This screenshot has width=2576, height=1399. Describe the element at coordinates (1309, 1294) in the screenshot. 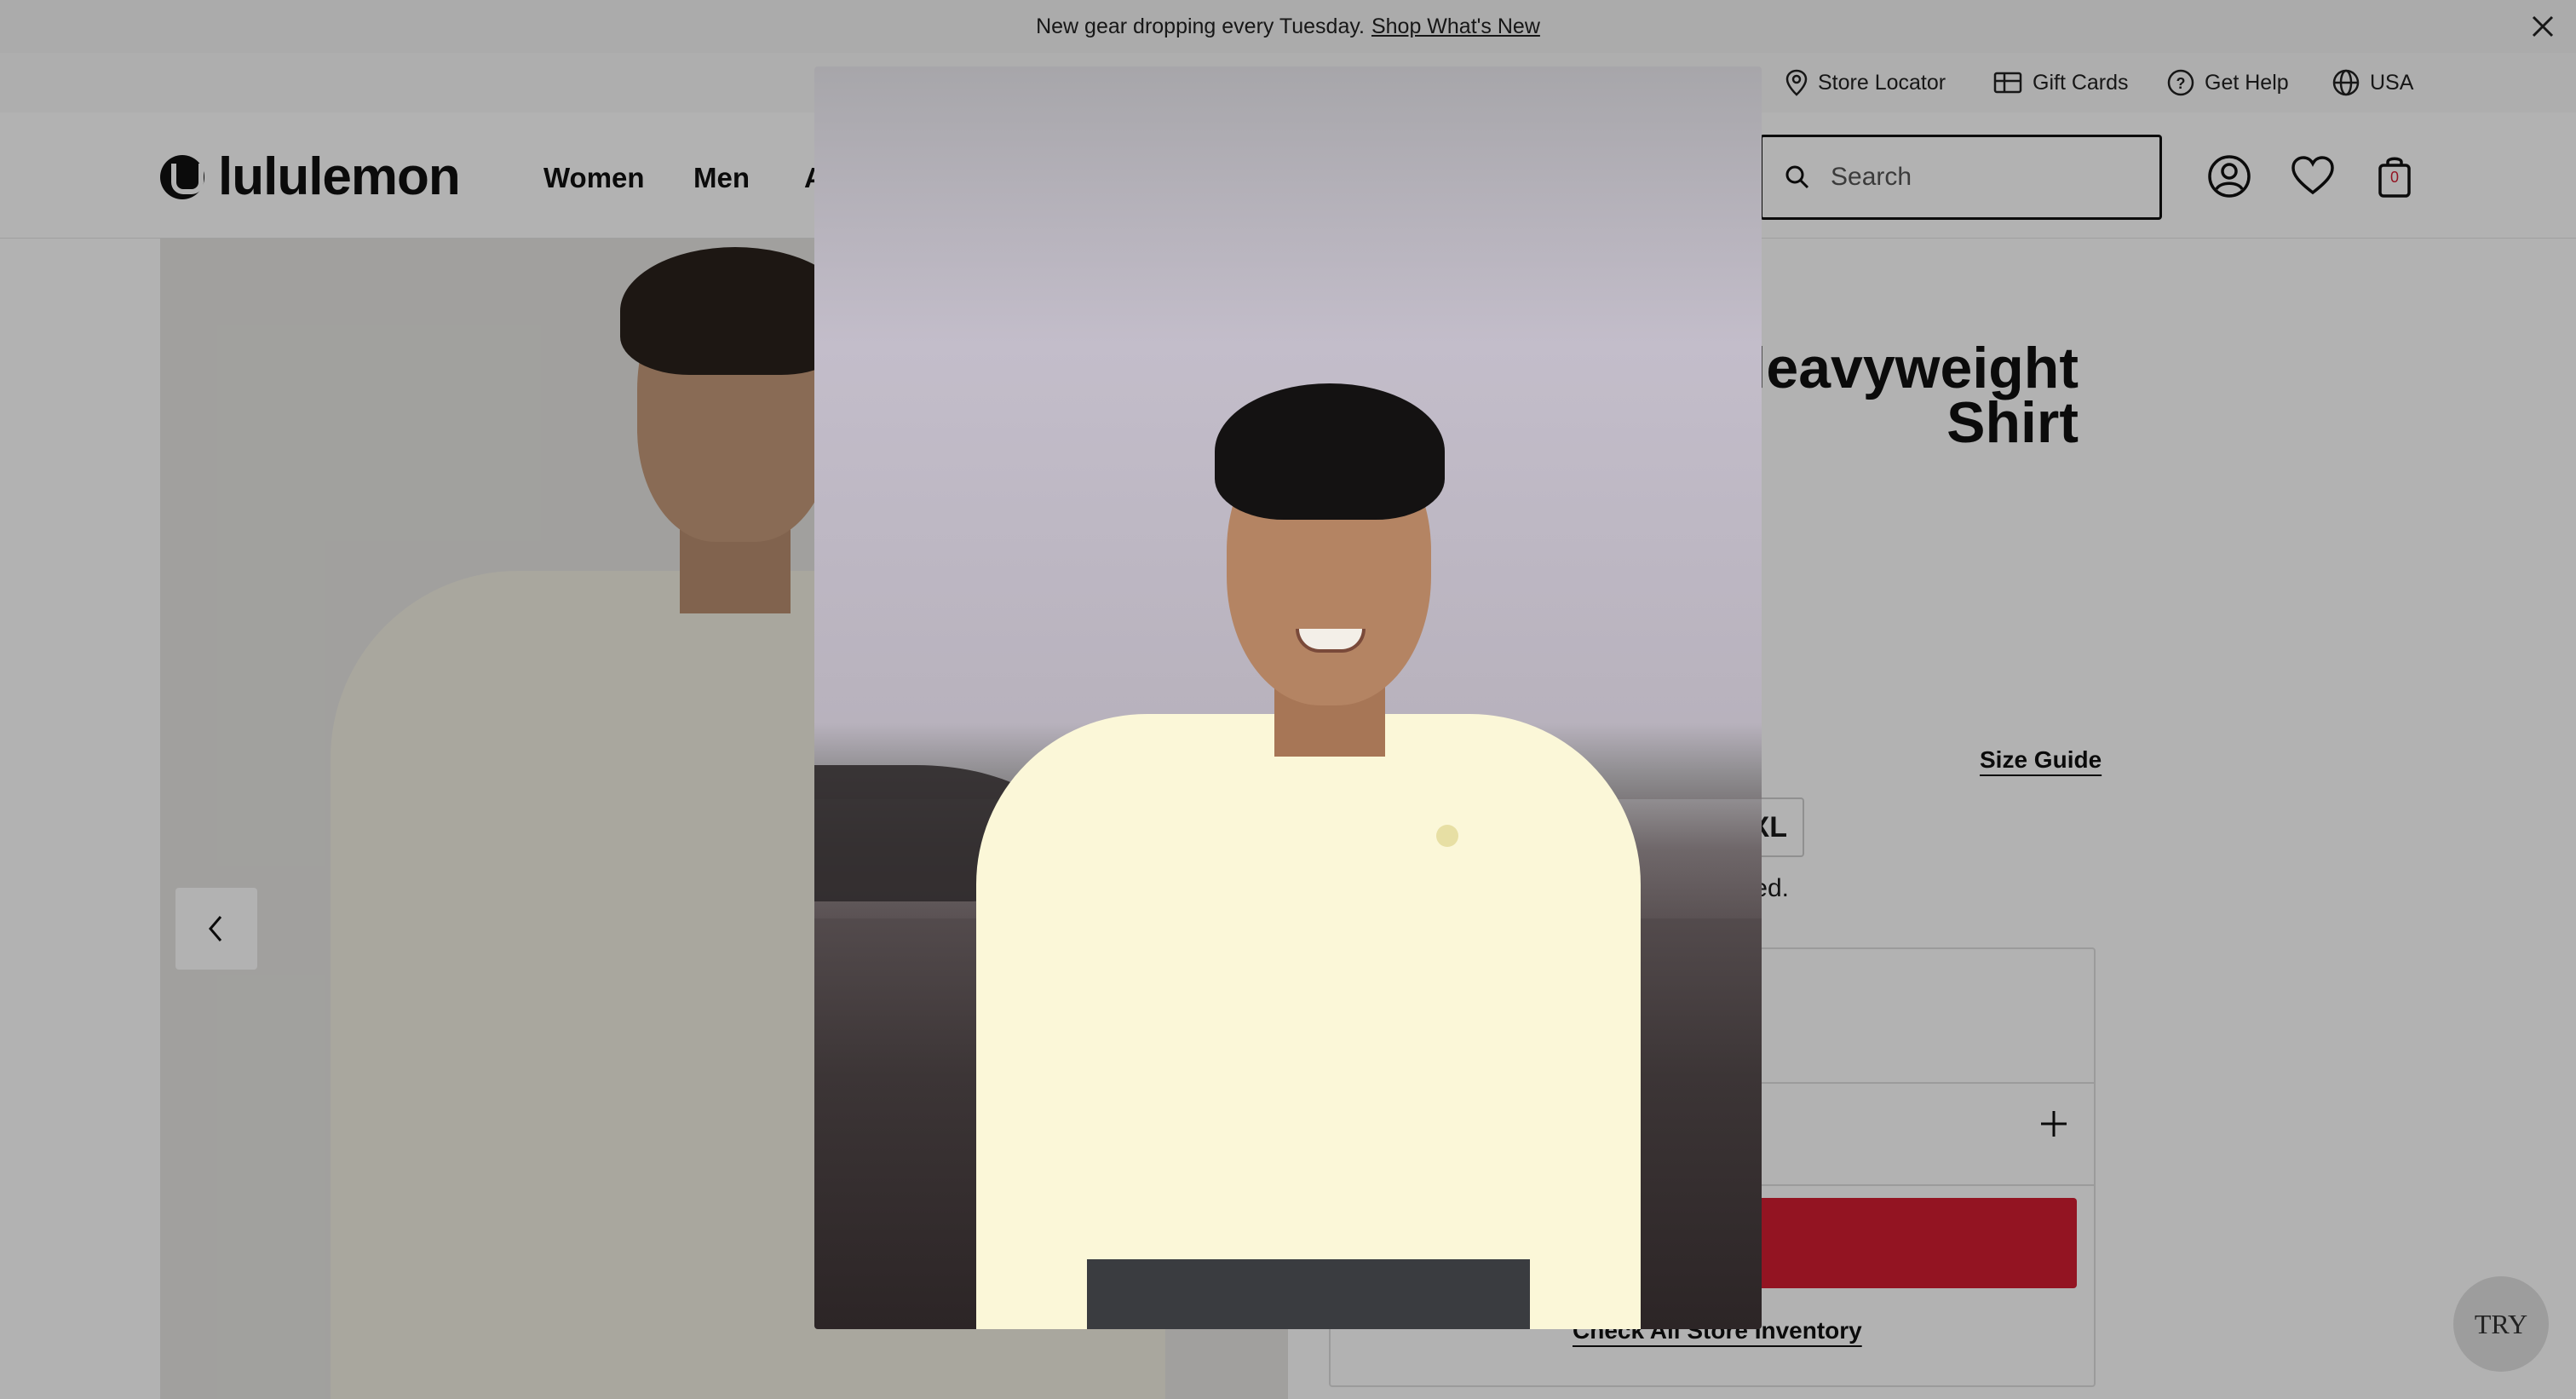

I see `modal-pants-shape` at that location.